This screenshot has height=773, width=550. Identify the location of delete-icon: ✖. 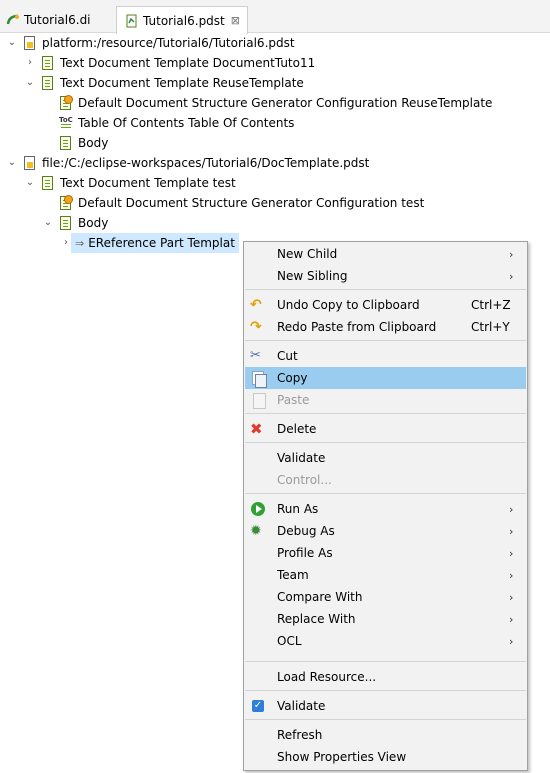
(256, 429).